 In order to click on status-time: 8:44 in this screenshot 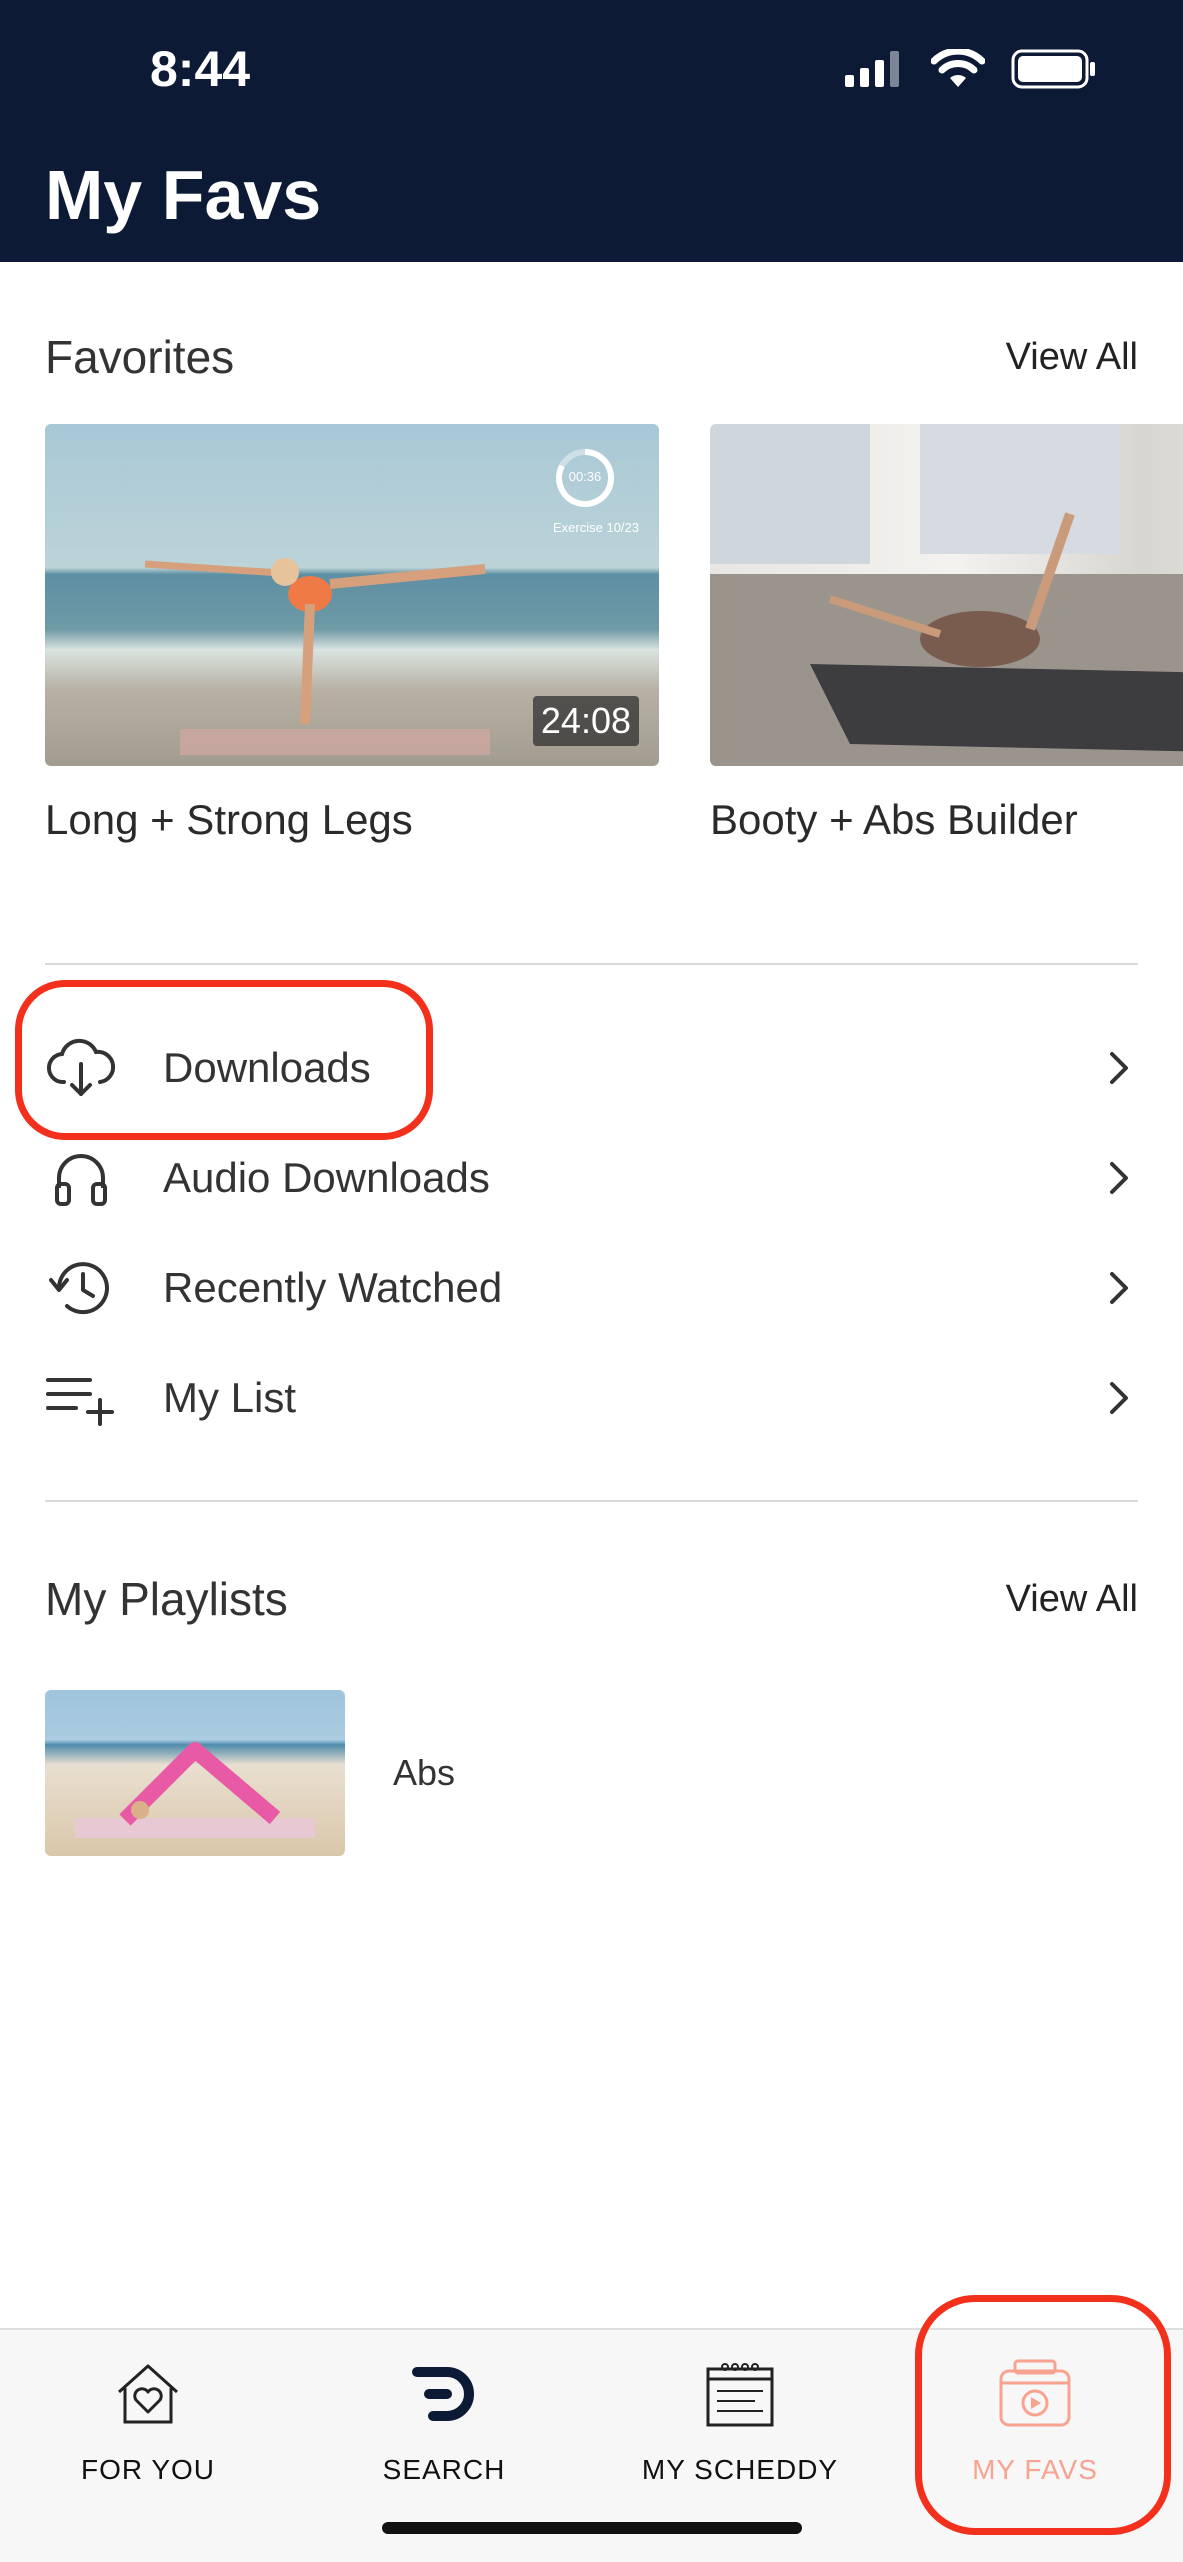, I will do `click(200, 69)`.